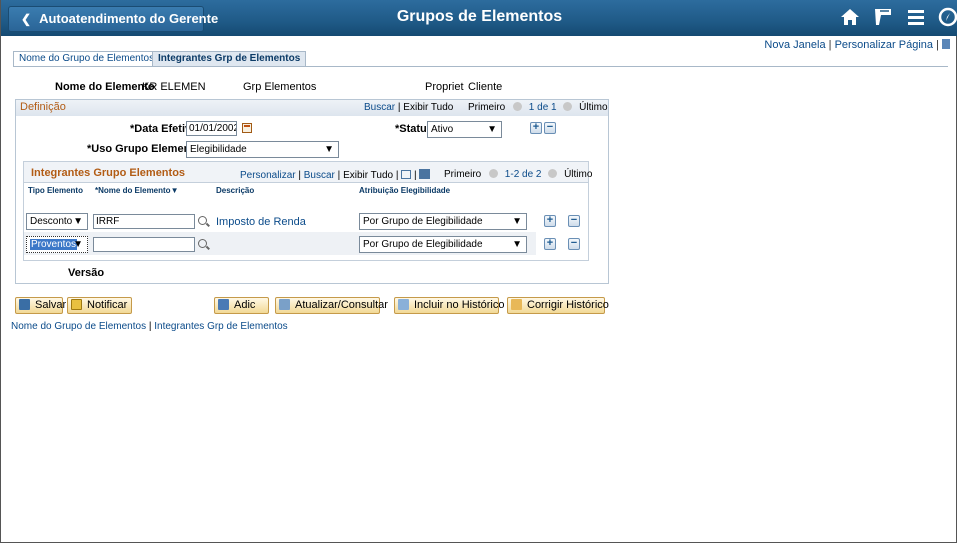 The height and width of the screenshot is (543, 957). What do you see at coordinates (485, 87) in the screenshot?
I see `owner-value: Cliente` at bounding box center [485, 87].